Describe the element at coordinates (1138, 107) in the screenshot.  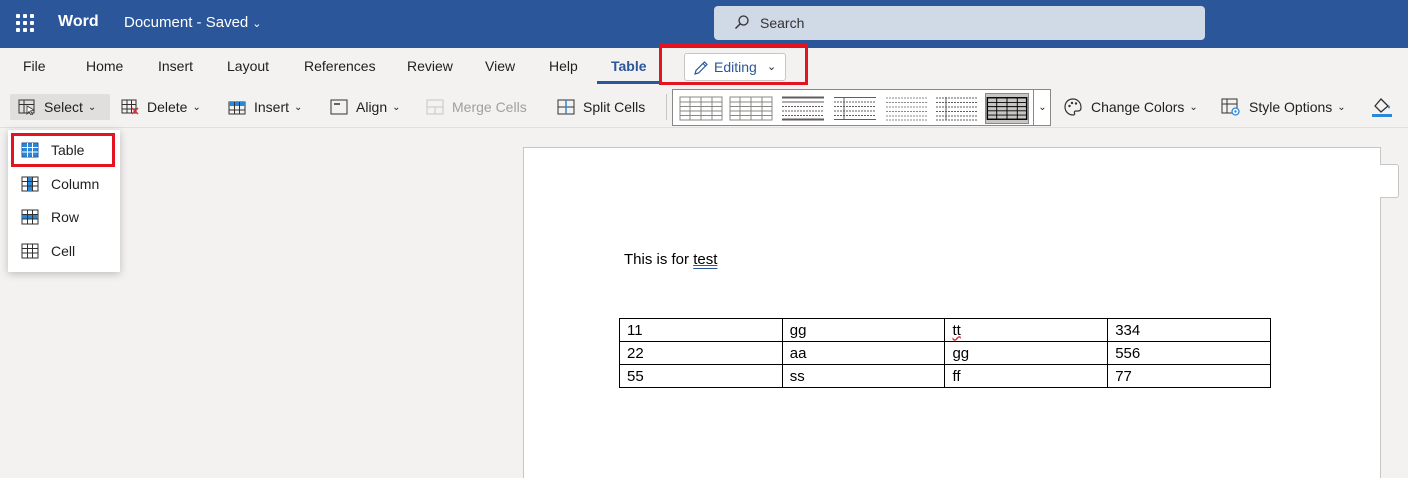
I see `change-colors-label: Change Colors` at that location.